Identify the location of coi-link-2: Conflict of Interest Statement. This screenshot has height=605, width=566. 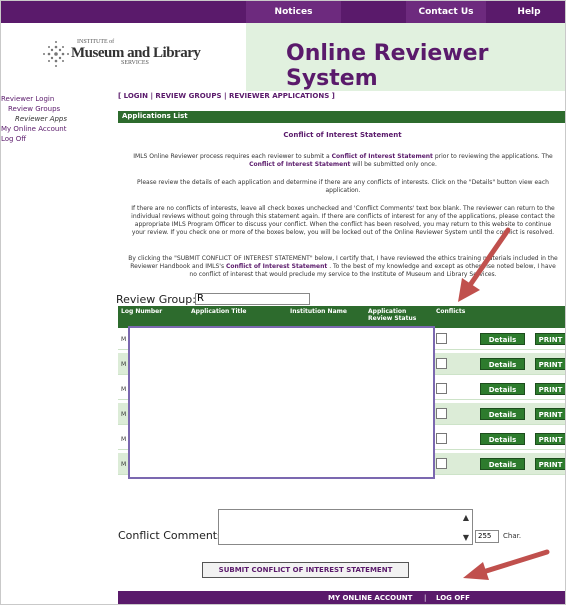
(299, 164).